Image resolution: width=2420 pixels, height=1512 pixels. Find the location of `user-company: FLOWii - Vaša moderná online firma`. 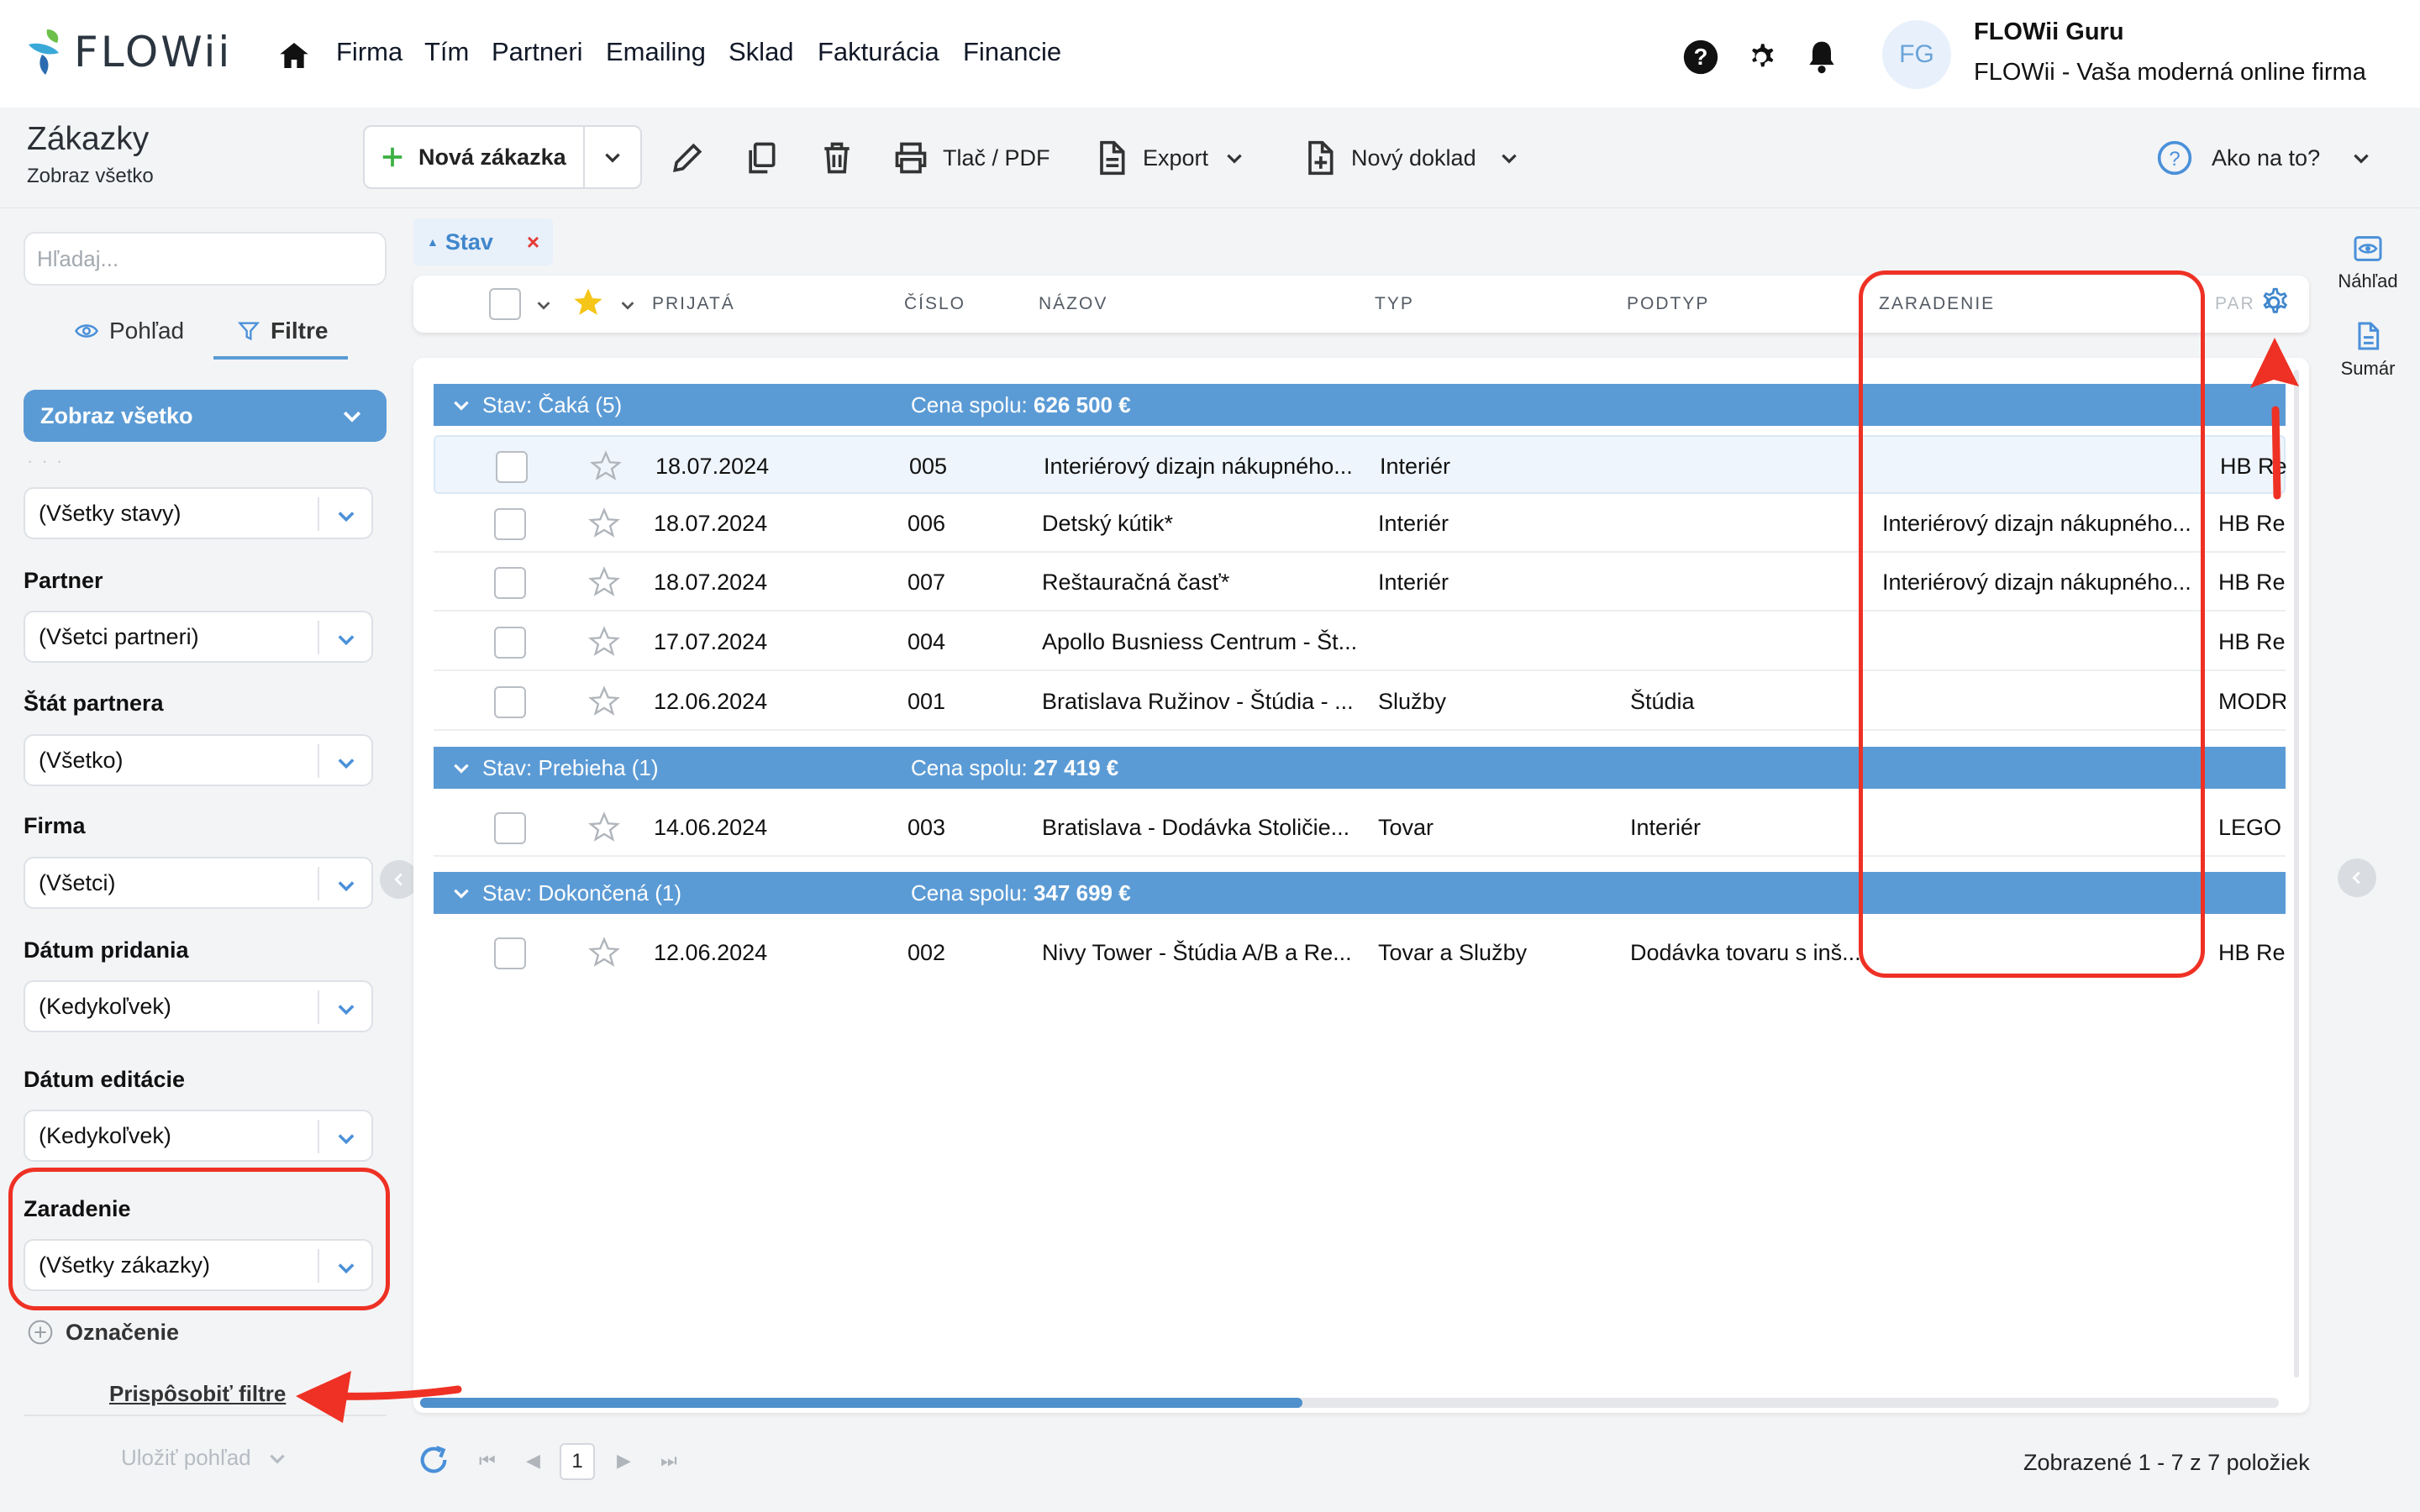

user-company: FLOWii - Vaša moderná online firma is located at coordinates (2170, 73).